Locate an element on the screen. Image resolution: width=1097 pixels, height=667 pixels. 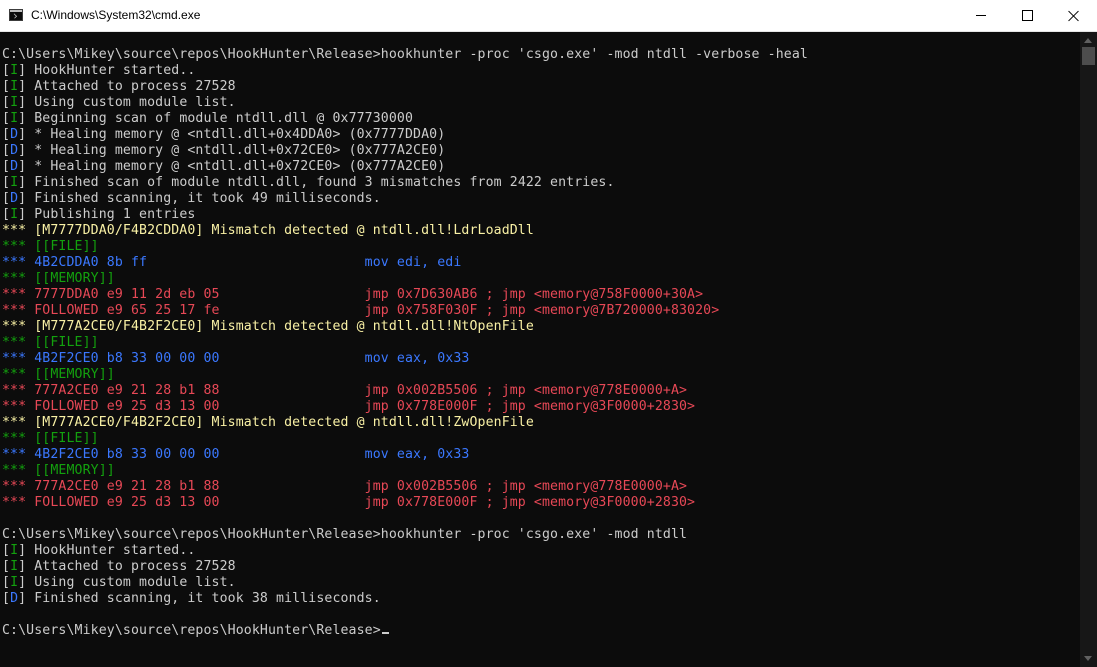
text-cursor is located at coordinates (385, 633).